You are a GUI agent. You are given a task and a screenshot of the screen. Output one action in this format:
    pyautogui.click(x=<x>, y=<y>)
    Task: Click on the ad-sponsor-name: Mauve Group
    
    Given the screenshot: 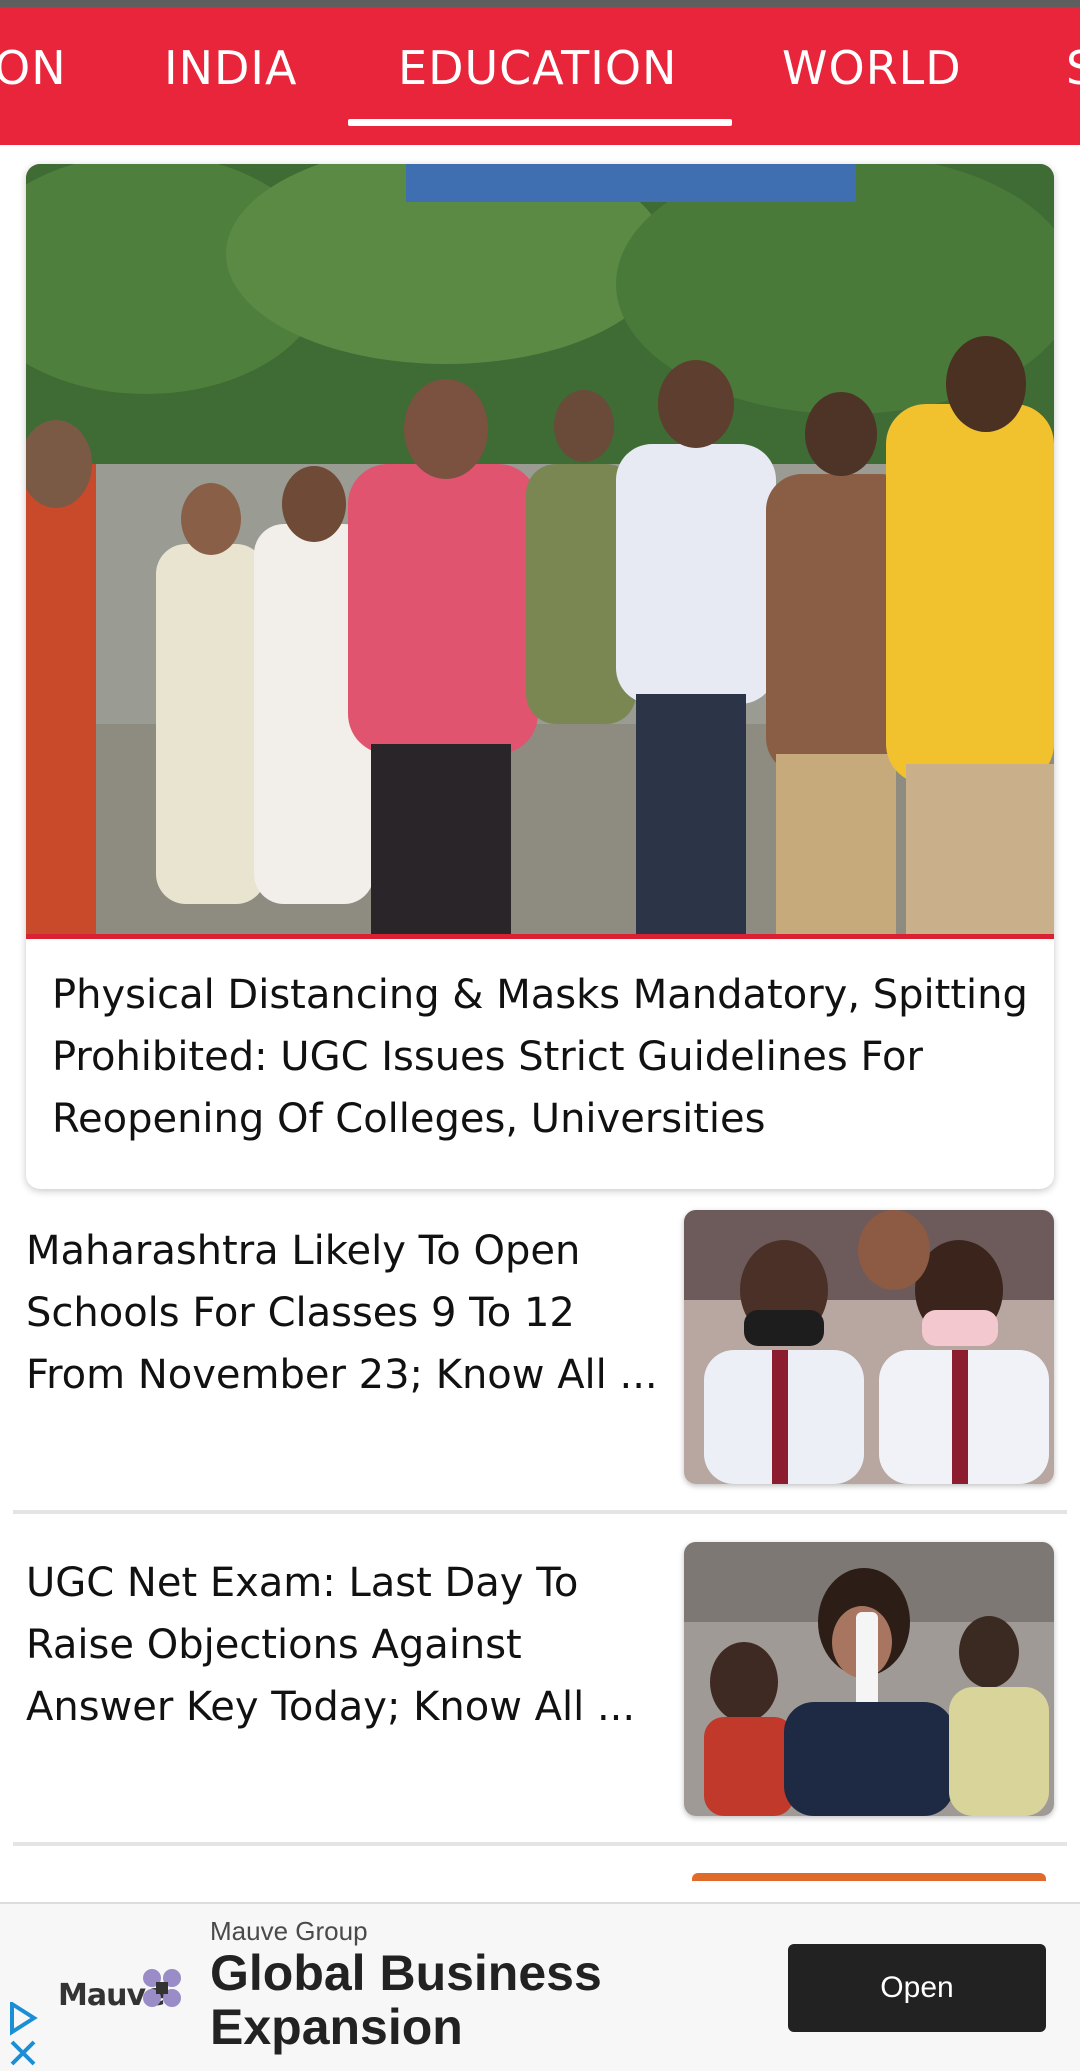 What is the action you would take?
    pyautogui.click(x=289, y=1931)
    